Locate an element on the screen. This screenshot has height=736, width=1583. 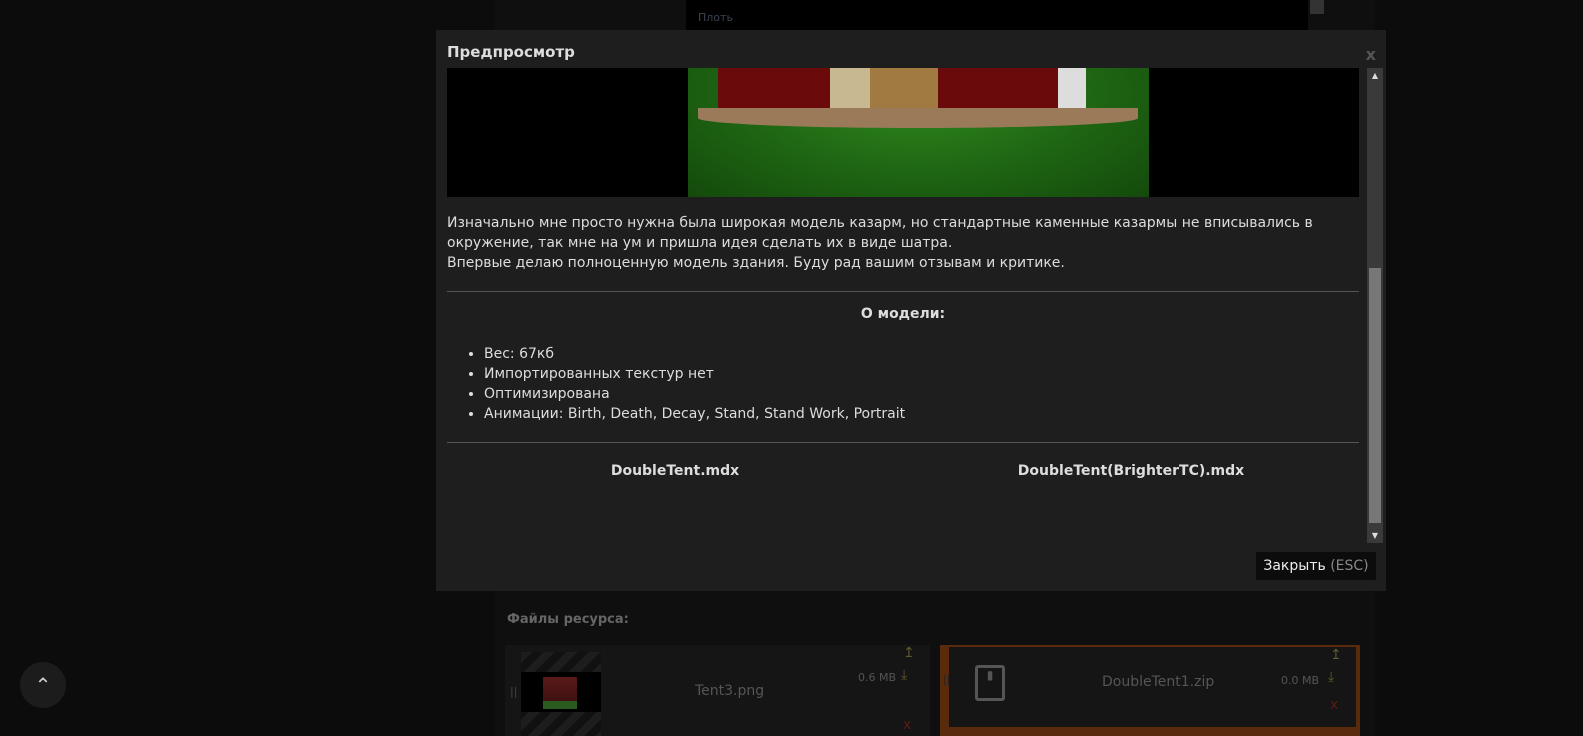
file-thumbnail is located at coordinates (561, 694).